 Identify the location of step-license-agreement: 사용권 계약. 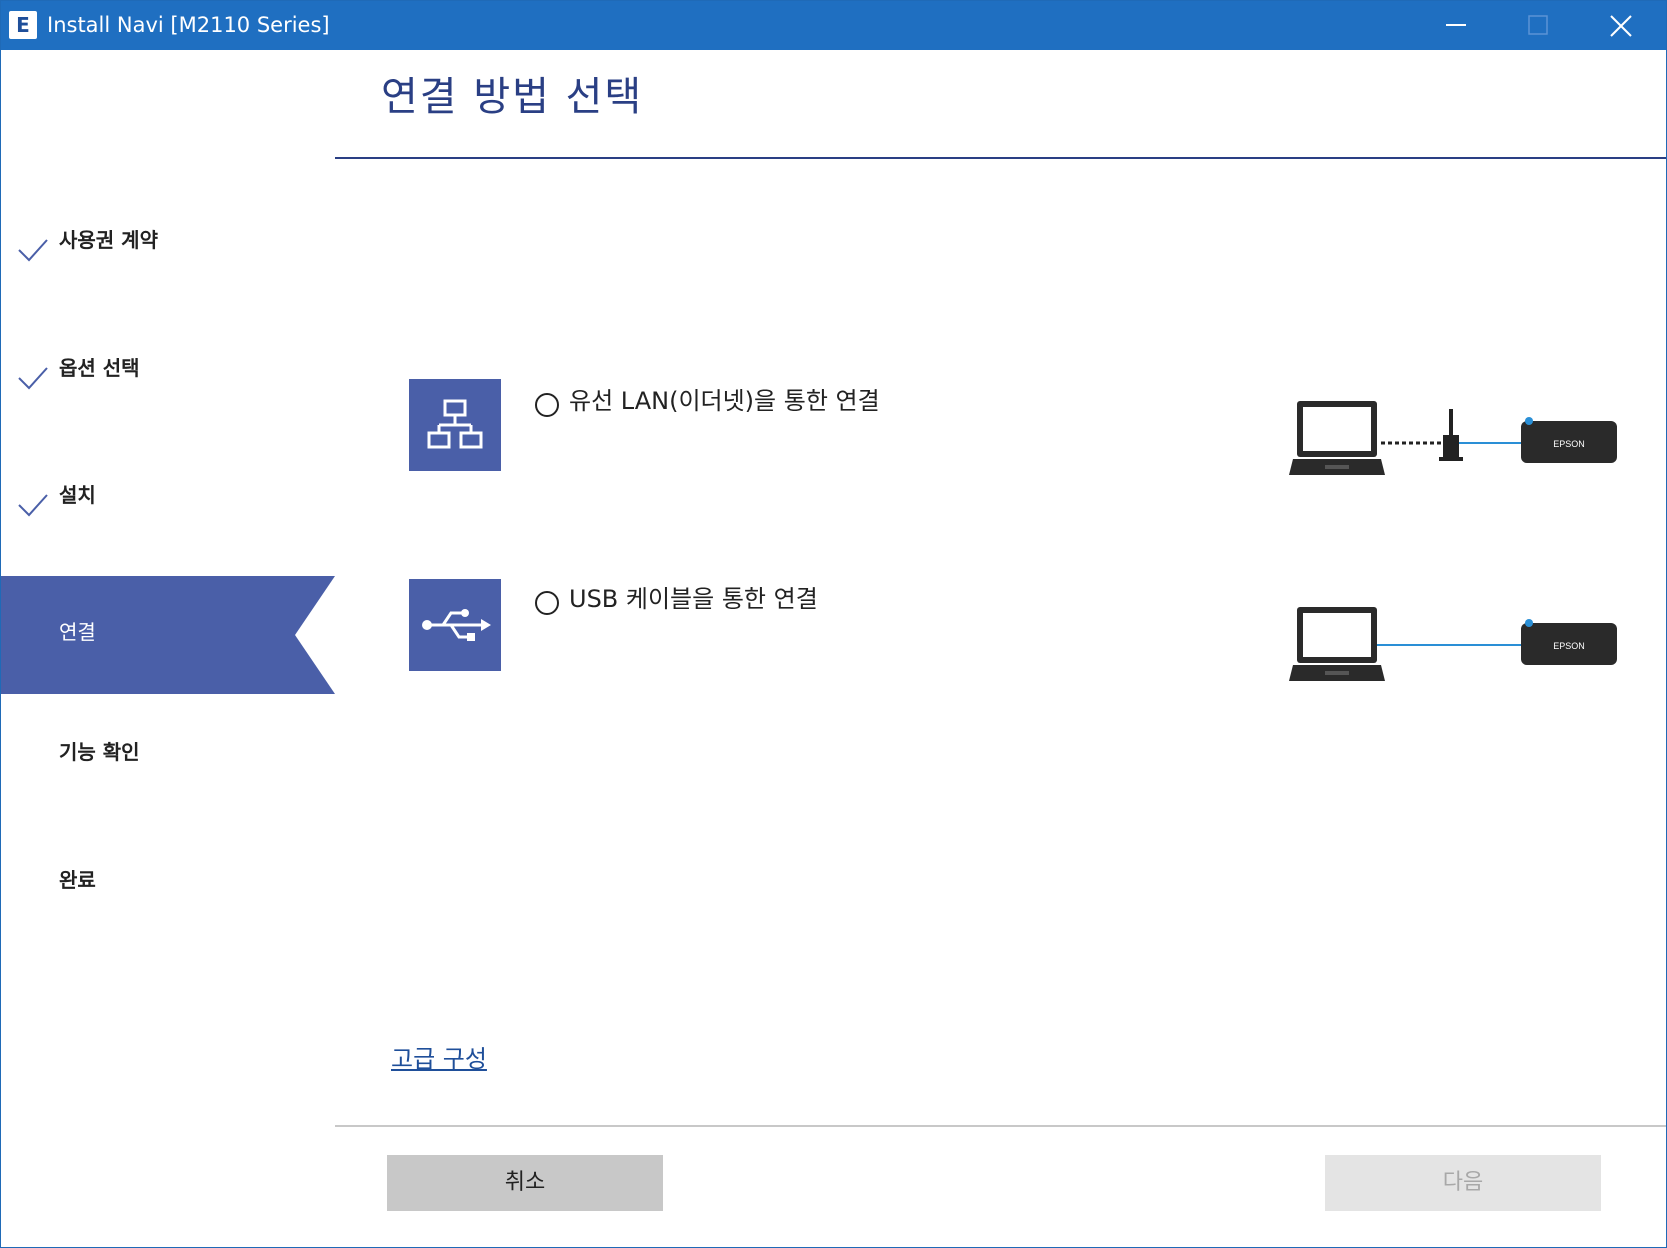
(168, 250).